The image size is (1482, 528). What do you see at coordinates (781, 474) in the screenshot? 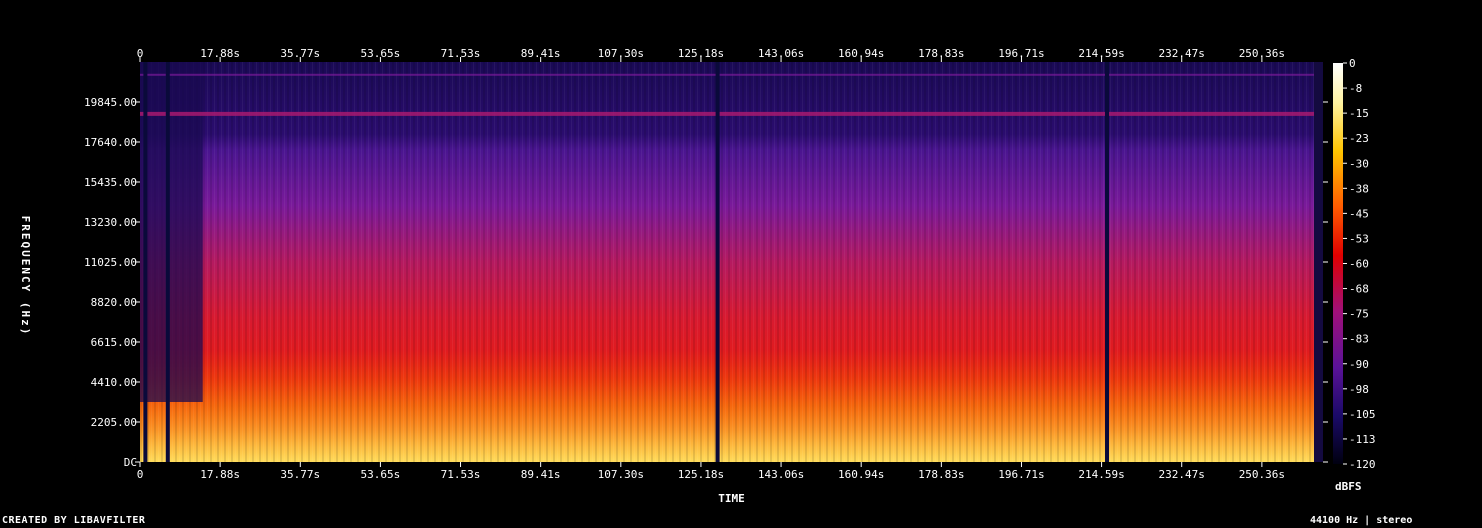
I see `x-tick-label-bottom-8: 143.06s` at bounding box center [781, 474].